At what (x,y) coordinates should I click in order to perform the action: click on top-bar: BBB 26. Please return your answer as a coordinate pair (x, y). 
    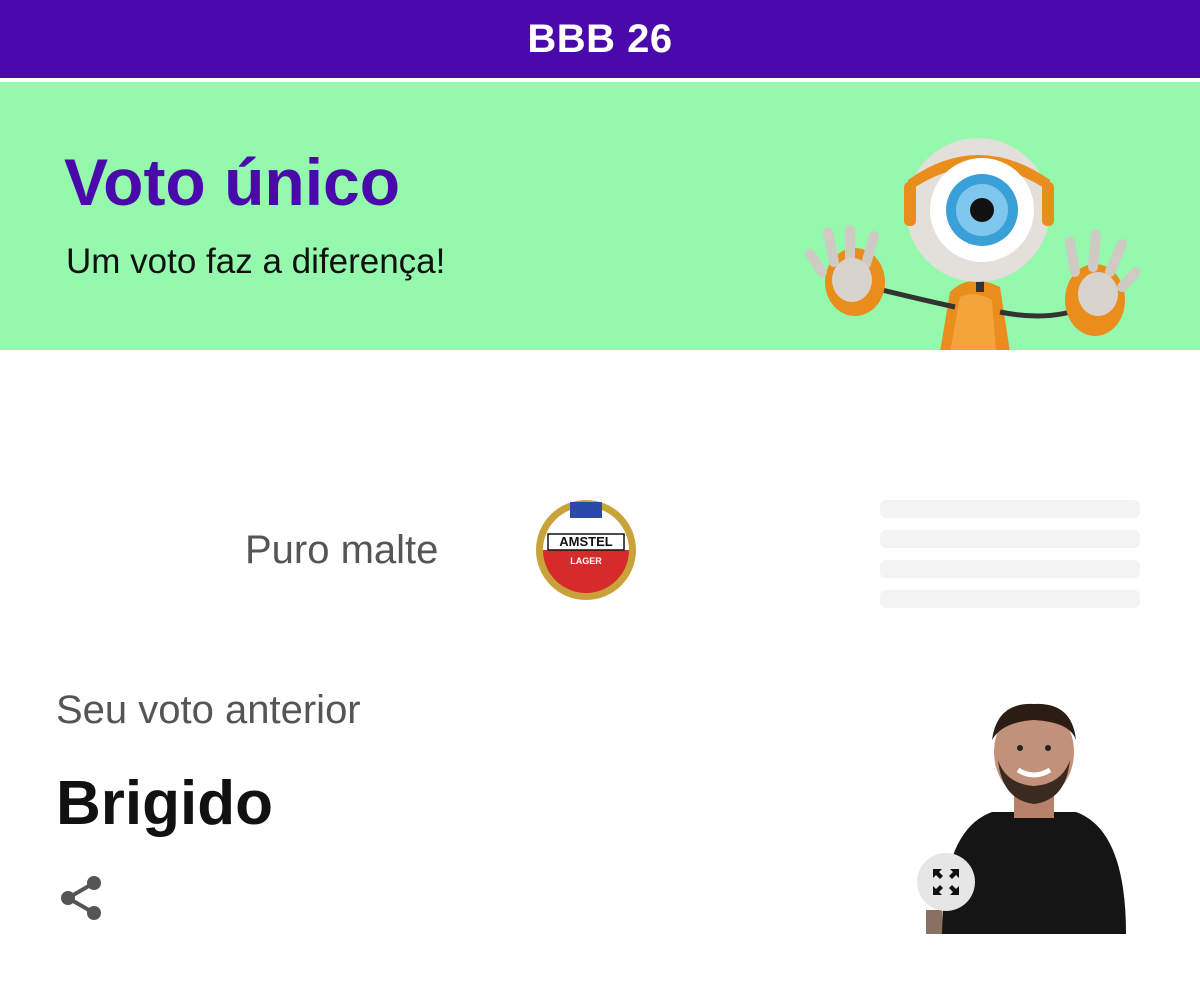
    Looking at the image, I should click on (600, 39).